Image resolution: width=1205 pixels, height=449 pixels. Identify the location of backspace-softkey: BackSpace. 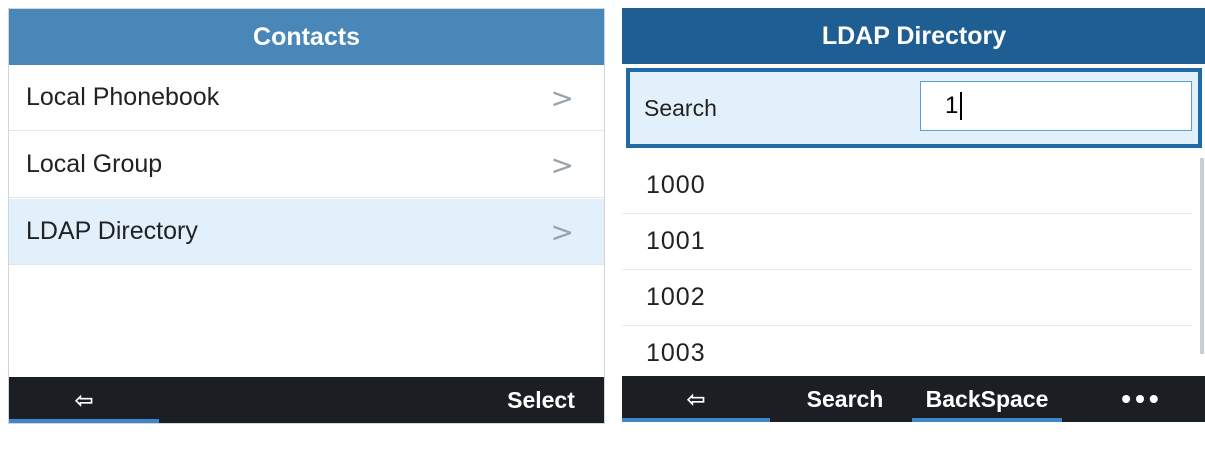
(987, 399).